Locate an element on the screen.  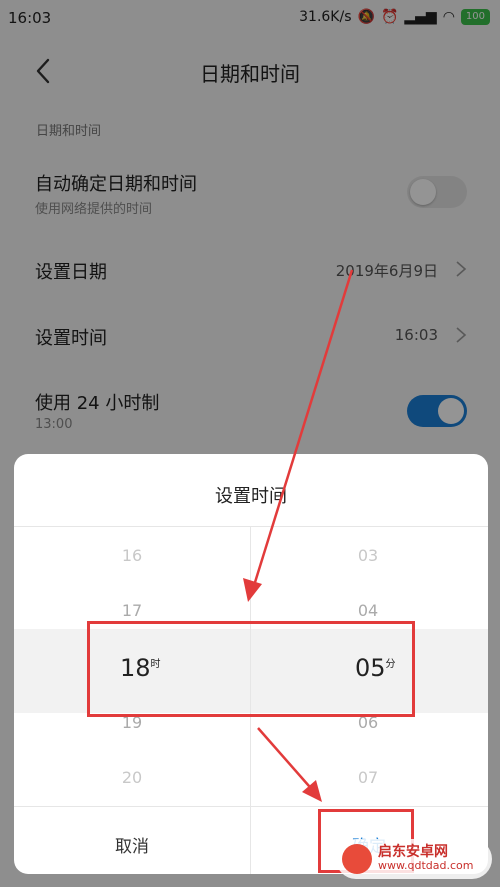
watermark-url: www.qdtdad.com is located at coordinates (426, 865).